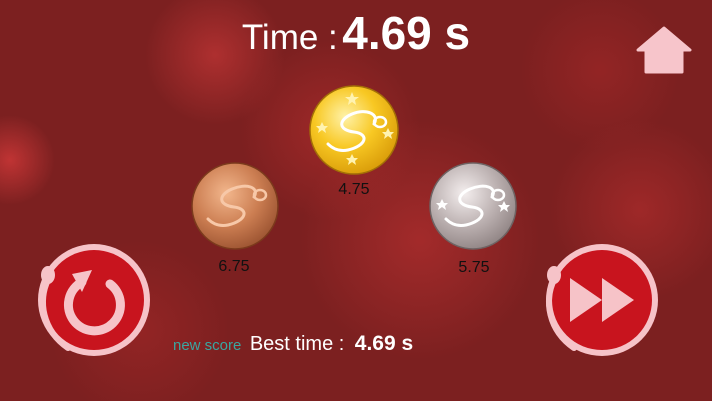 This screenshot has width=712, height=401. What do you see at coordinates (297, 344) in the screenshot?
I see `best-time-label: Best time :` at bounding box center [297, 344].